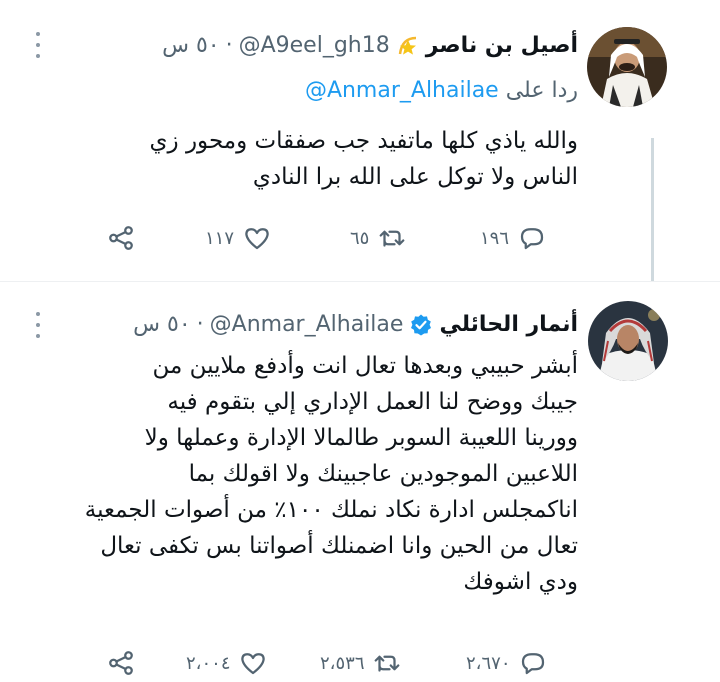 This screenshot has width=720, height=682. Describe the element at coordinates (208, 663) in the screenshot. I see `like-count: ٢،٠٠٤` at that location.